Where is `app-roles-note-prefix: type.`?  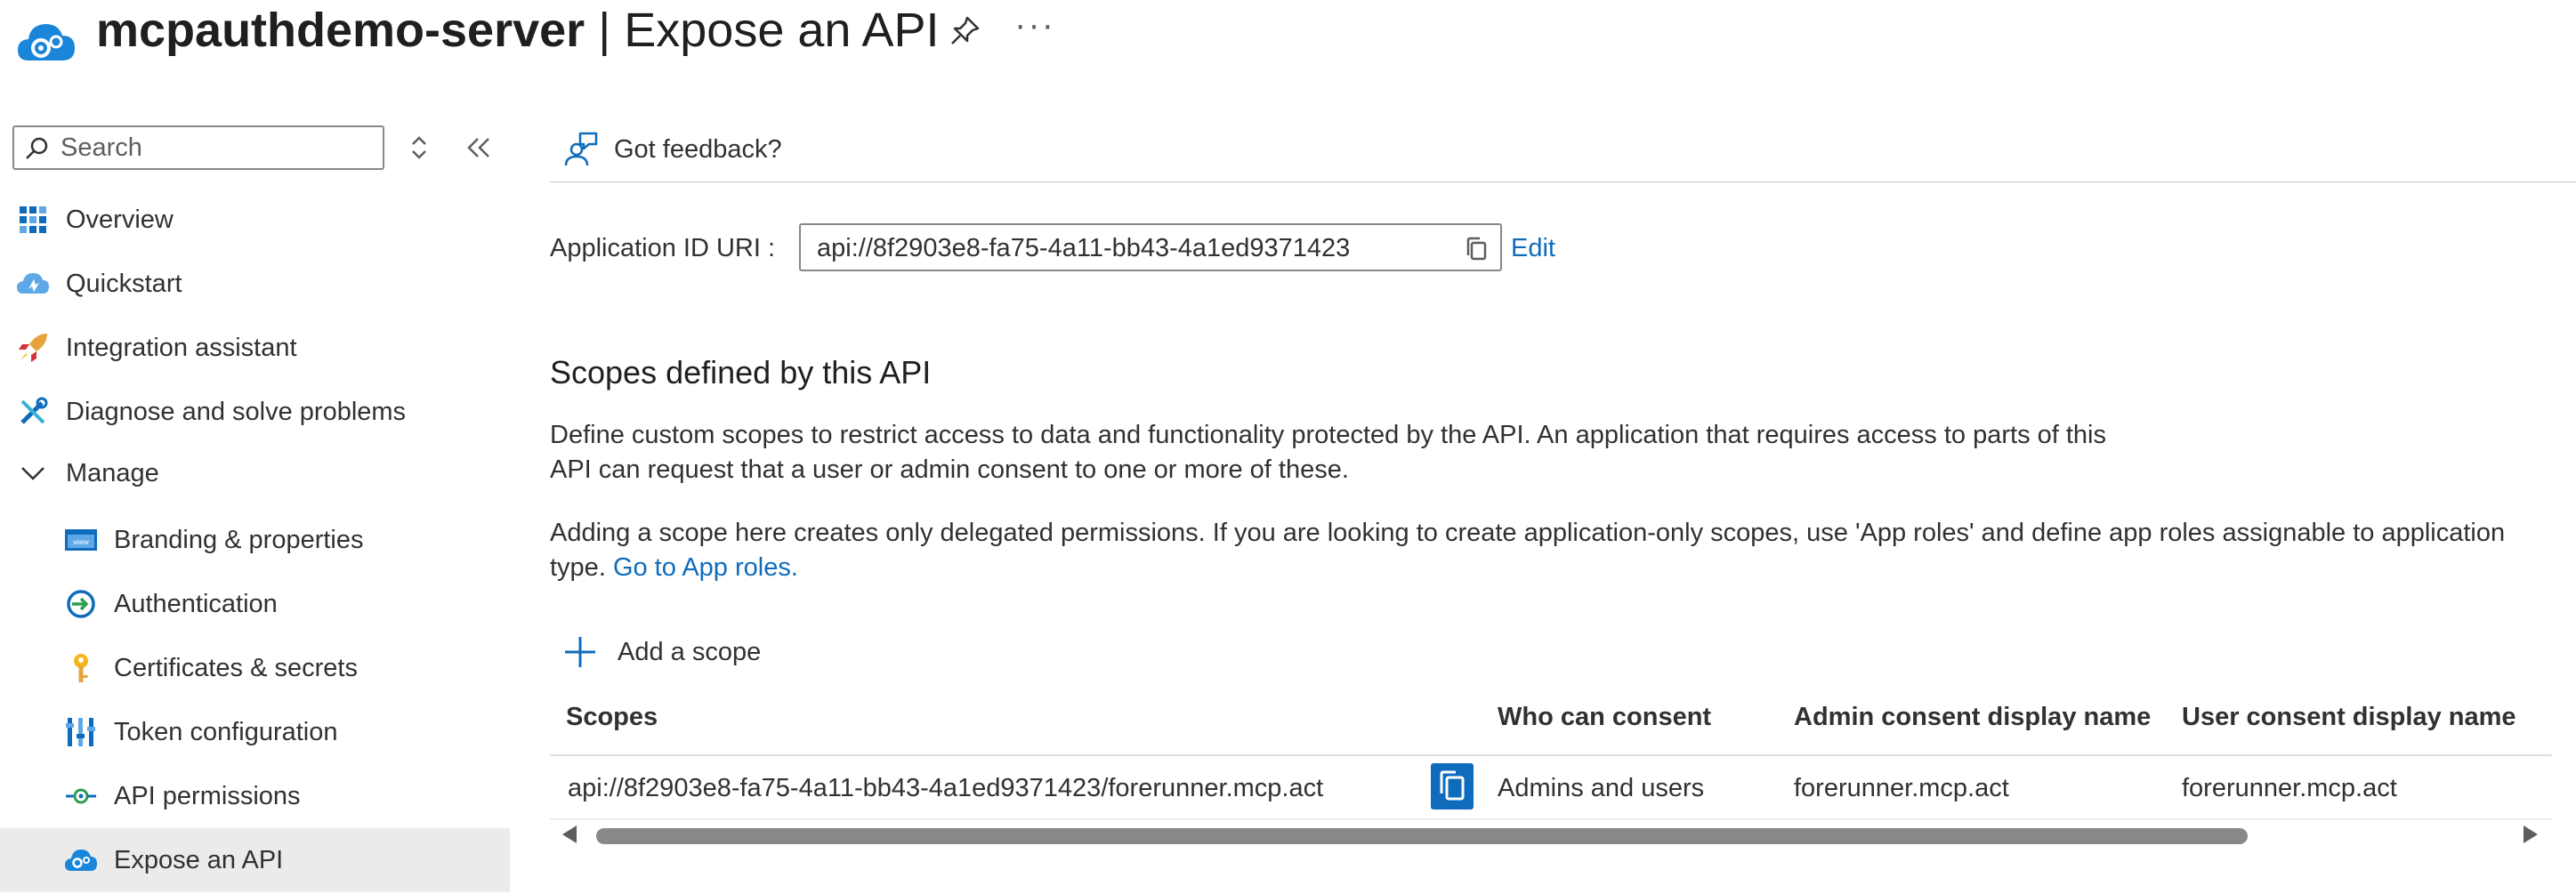
app-roles-note-prefix: type. is located at coordinates (578, 567).